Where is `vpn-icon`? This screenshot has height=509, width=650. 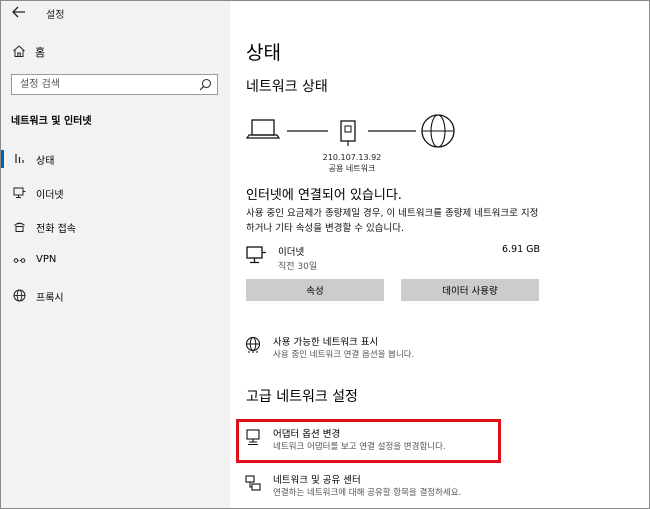 vpn-icon is located at coordinates (19, 260).